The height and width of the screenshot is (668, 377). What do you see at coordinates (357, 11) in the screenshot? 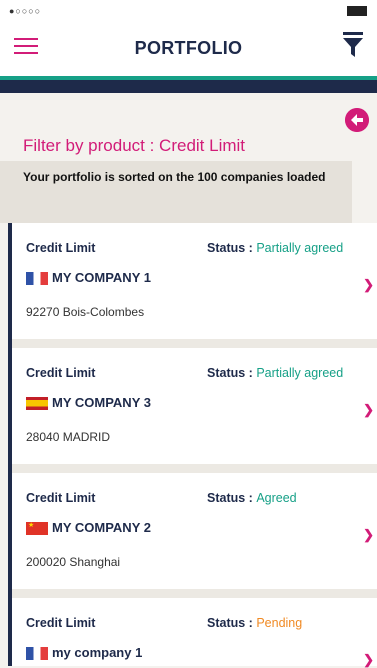
I see `battery-icon` at bounding box center [357, 11].